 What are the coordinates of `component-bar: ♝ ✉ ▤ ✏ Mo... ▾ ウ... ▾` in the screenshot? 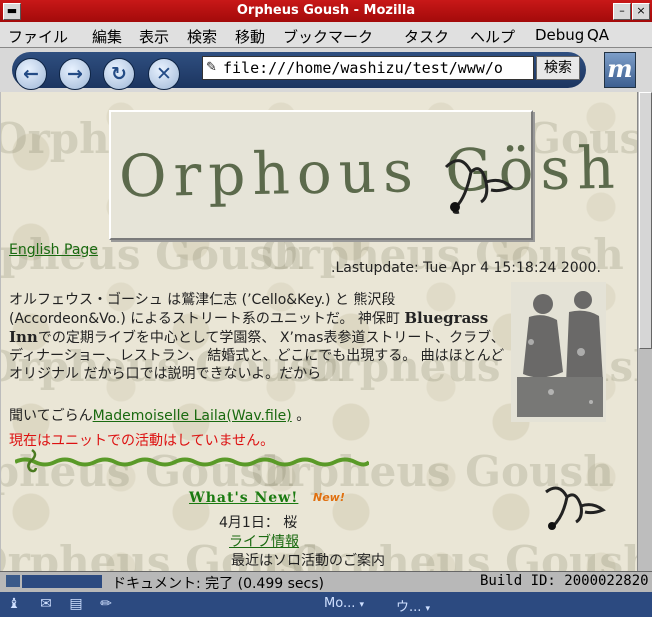 It's located at (326, 604).